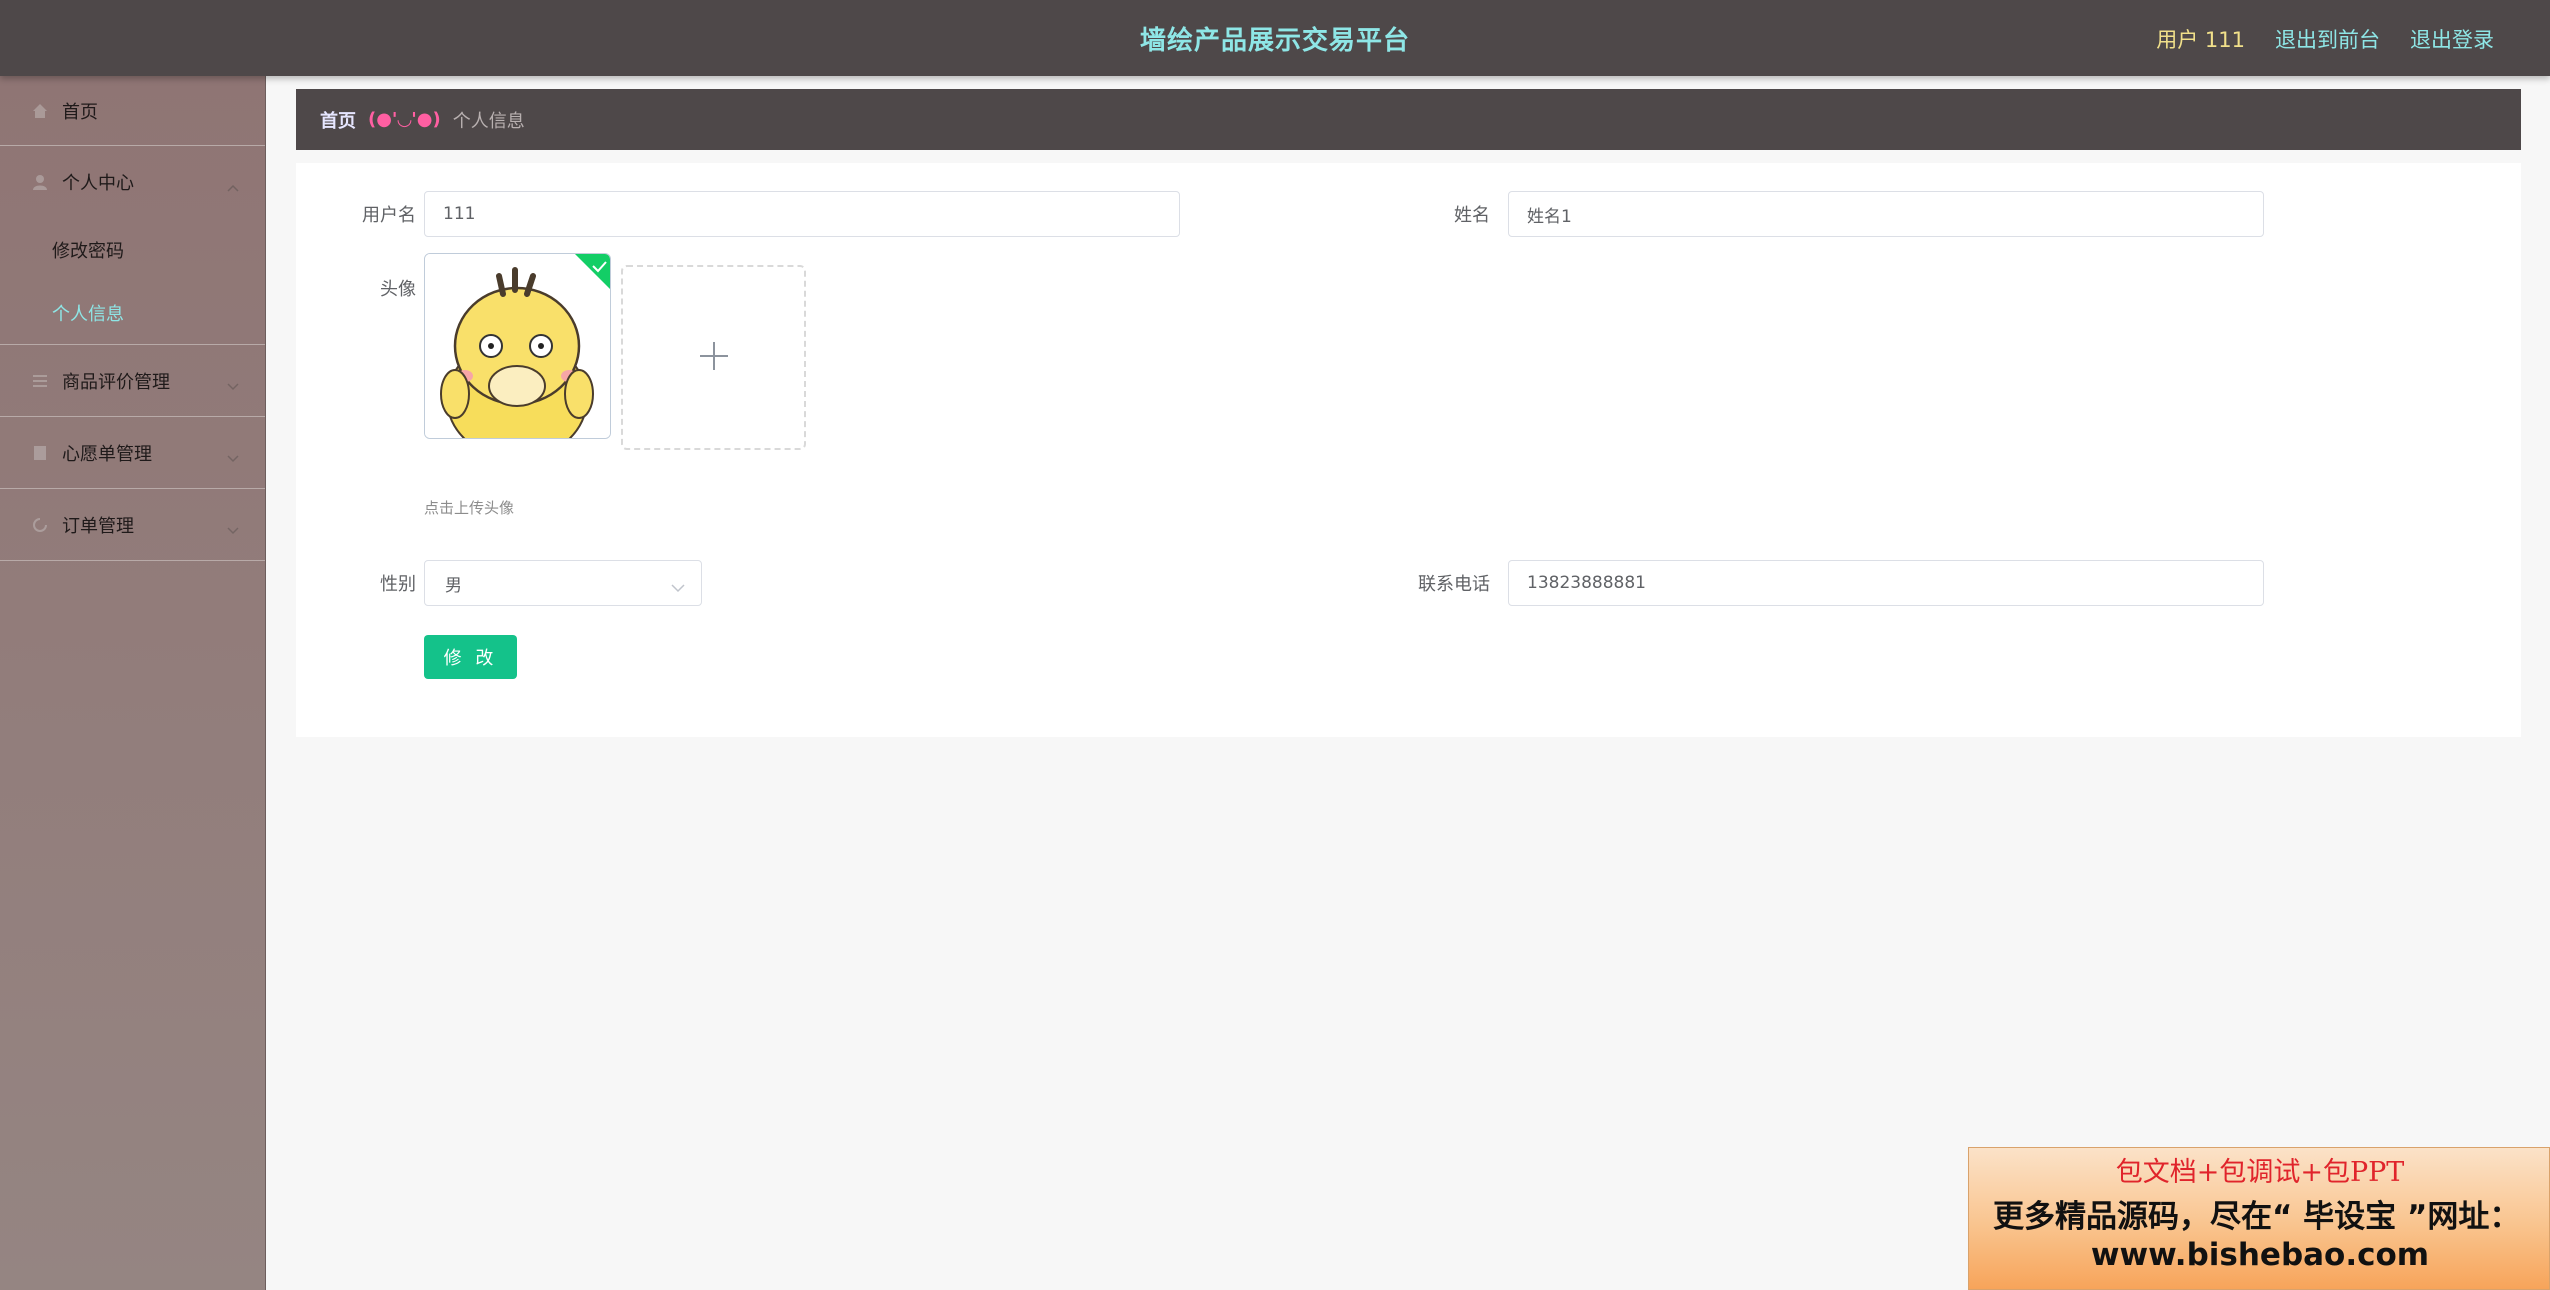 This screenshot has width=2550, height=1290. Describe the element at coordinates (40, 525) in the screenshot. I see `refresh-icon` at that location.